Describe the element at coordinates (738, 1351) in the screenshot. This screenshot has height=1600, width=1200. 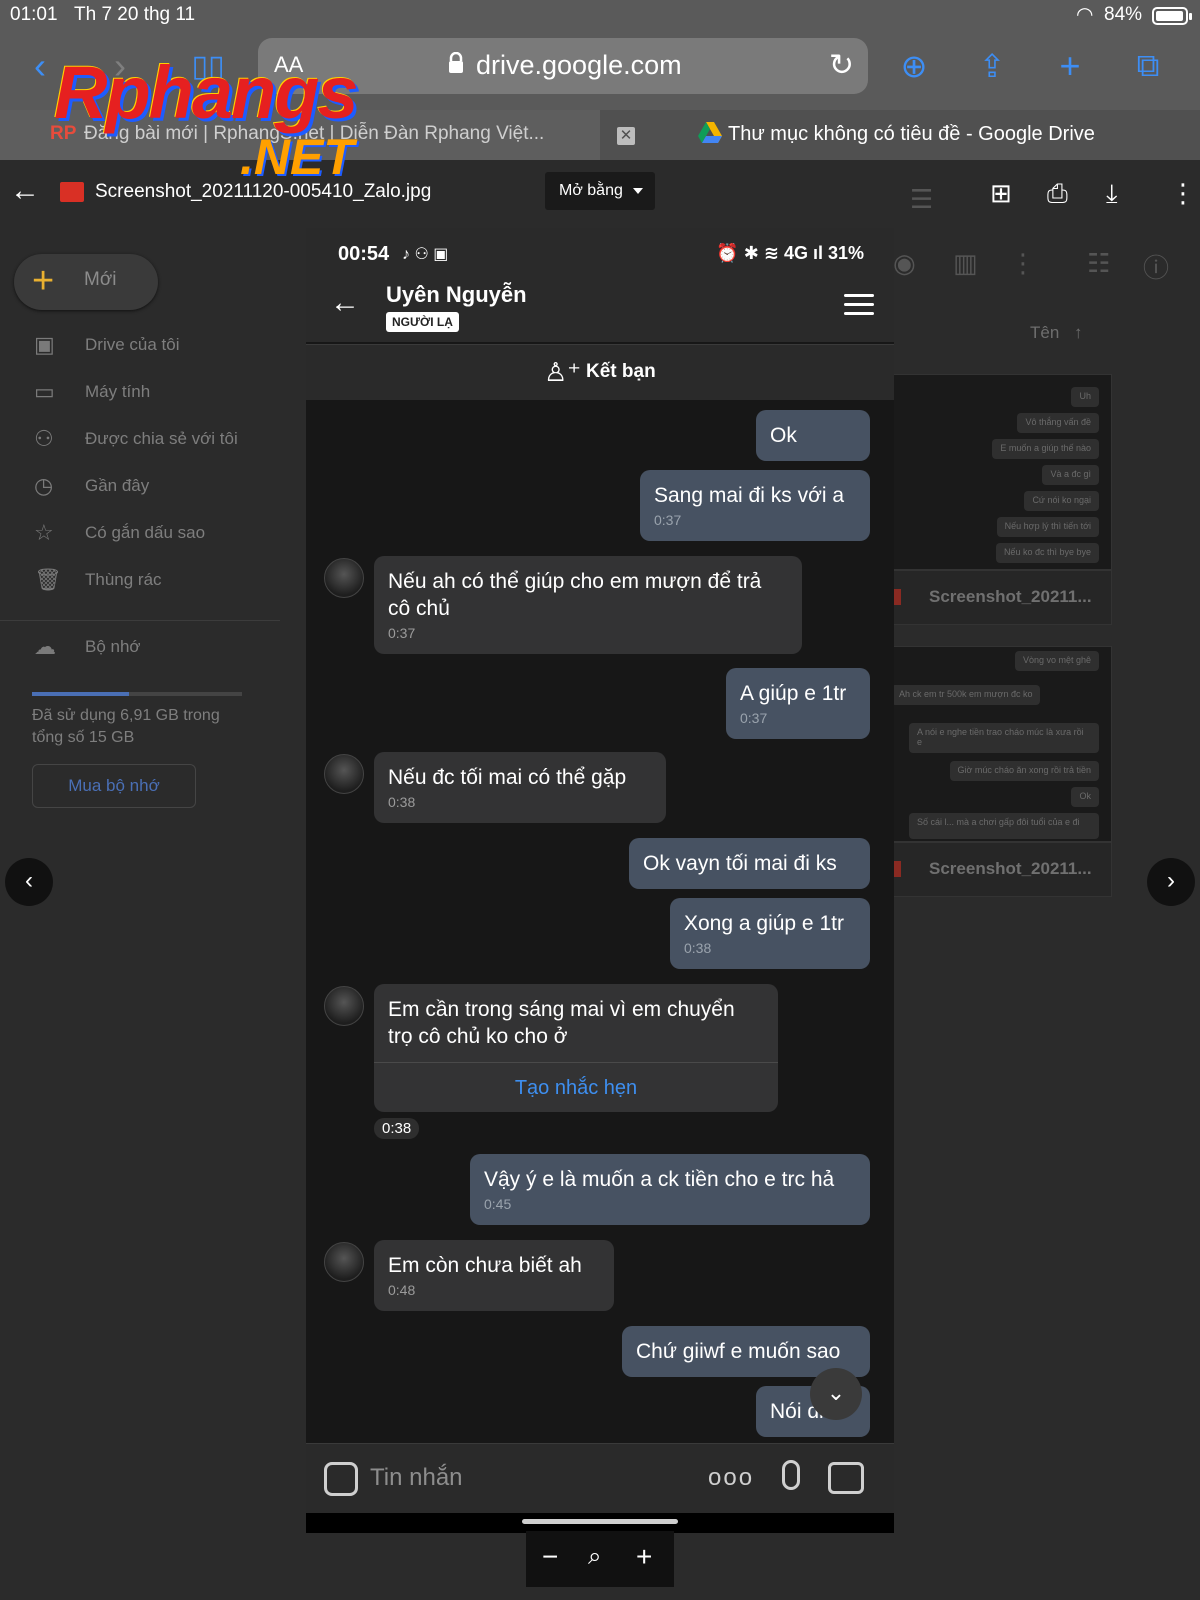
I see `message-text: Chứ giiwf e muốn sao` at that location.